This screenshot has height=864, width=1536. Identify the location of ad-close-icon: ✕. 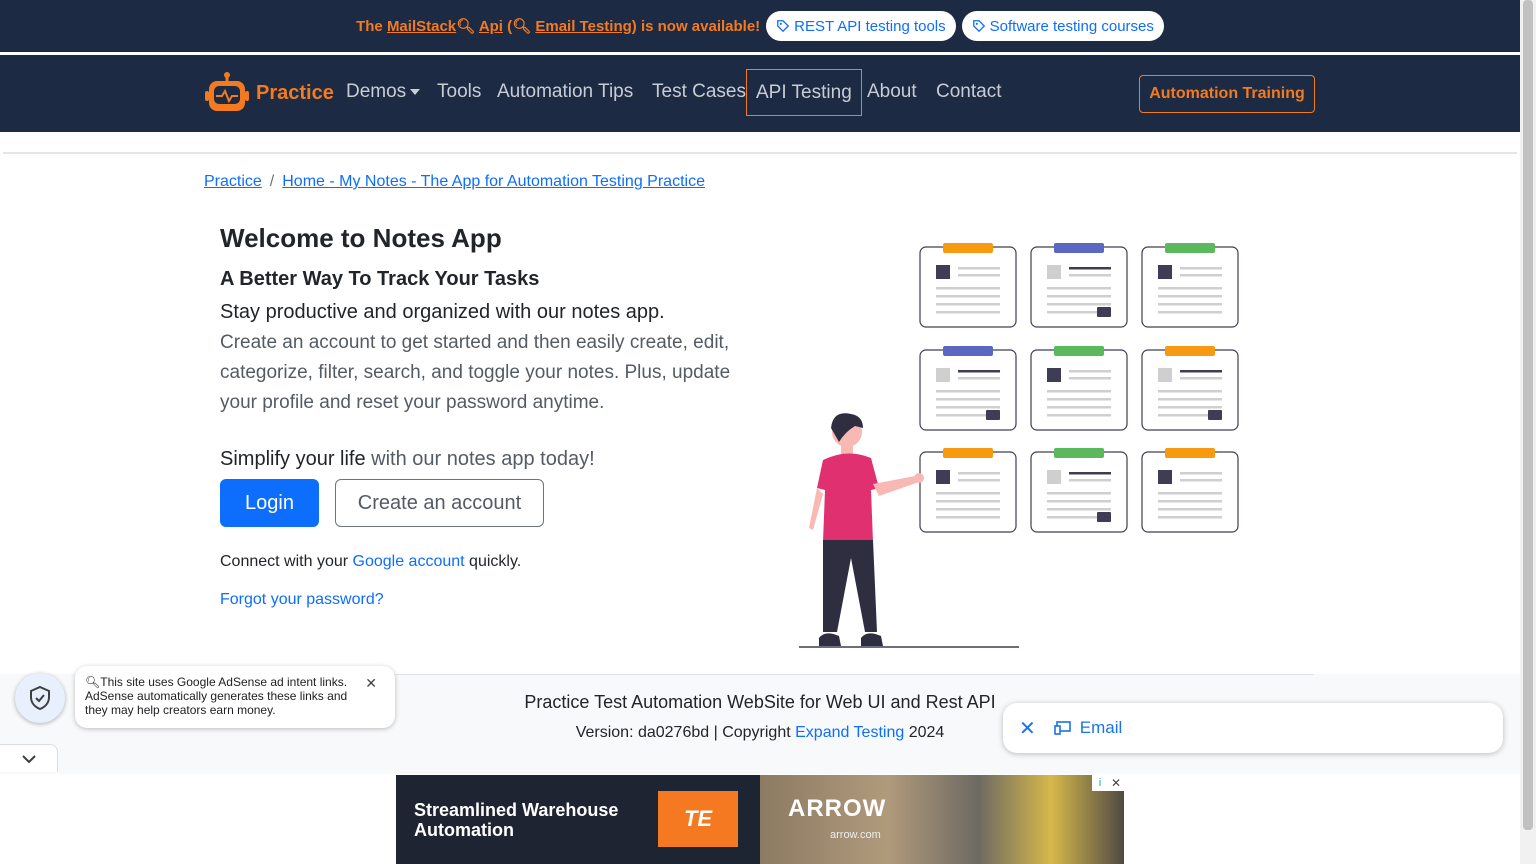
(1116, 783).